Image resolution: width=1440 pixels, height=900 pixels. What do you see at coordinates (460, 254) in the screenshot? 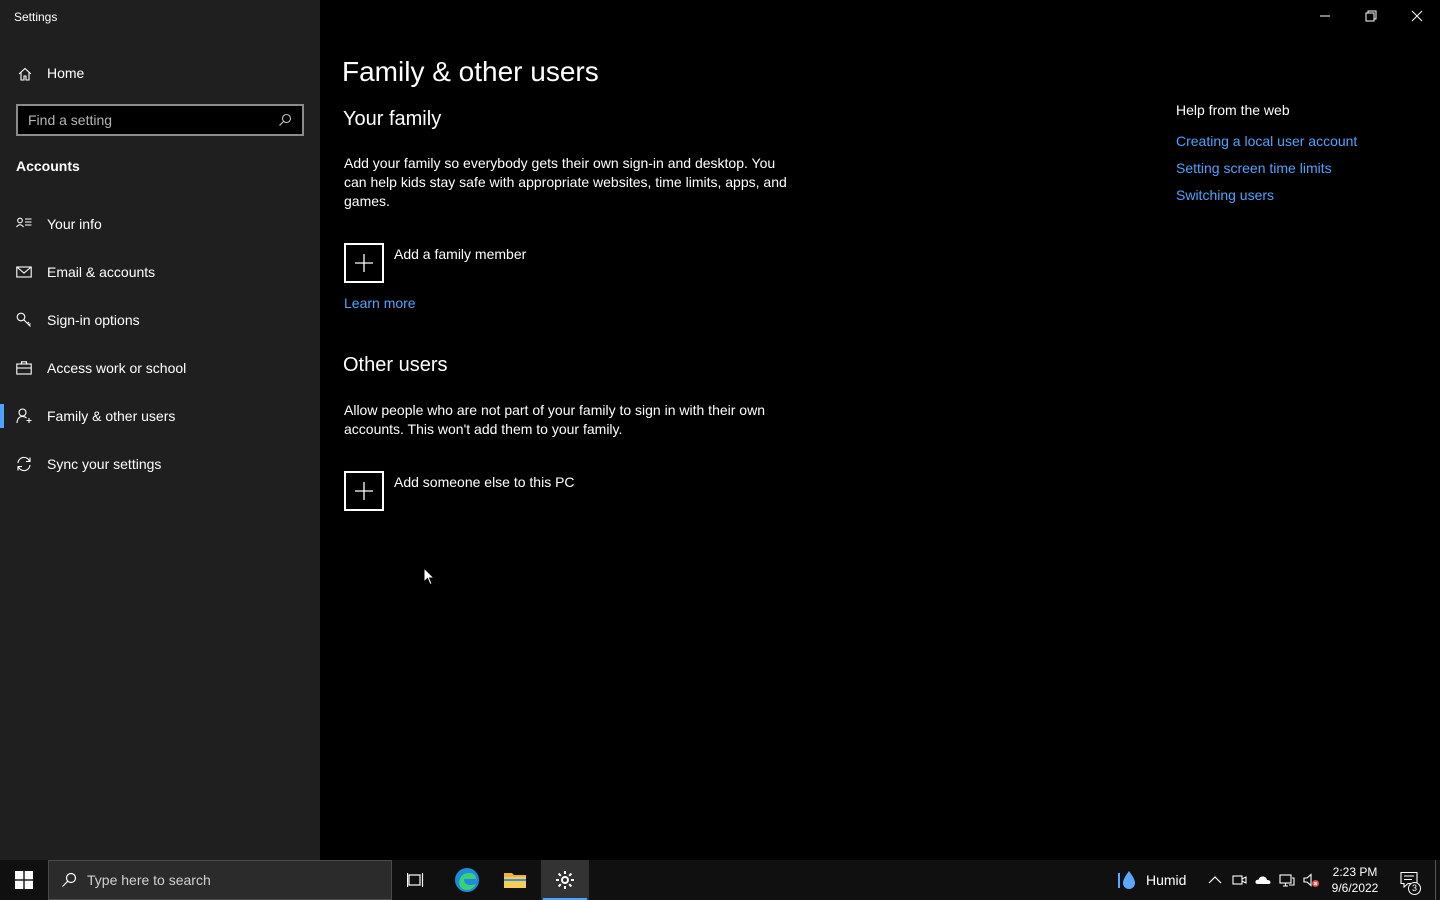
I see `add-family-member-label: Add a family member` at bounding box center [460, 254].